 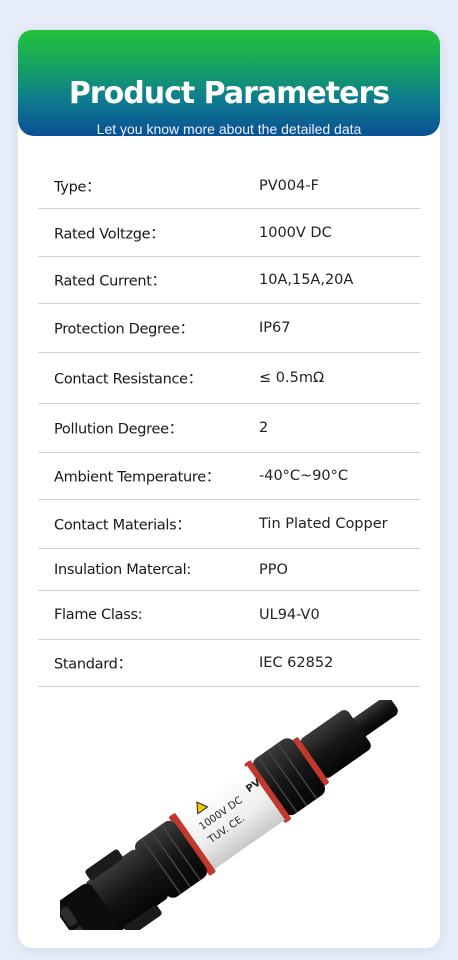 I want to click on spec-row-flame-class: Flame Class: UL94-V0, so click(x=229, y=615).